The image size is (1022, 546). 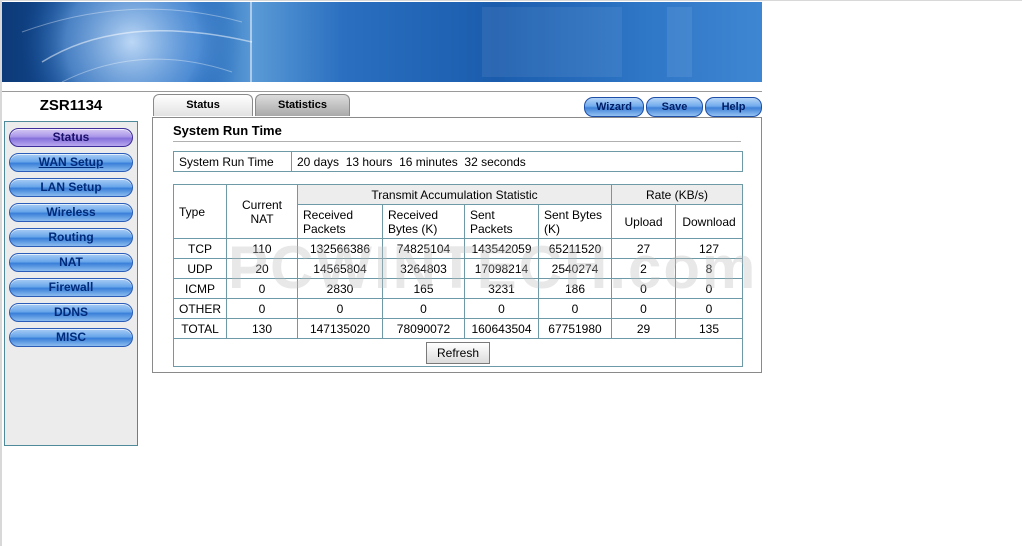 What do you see at coordinates (71, 337) in the screenshot?
I see `sidebar-item-misc: MISC` at bounding box center [71, 337].